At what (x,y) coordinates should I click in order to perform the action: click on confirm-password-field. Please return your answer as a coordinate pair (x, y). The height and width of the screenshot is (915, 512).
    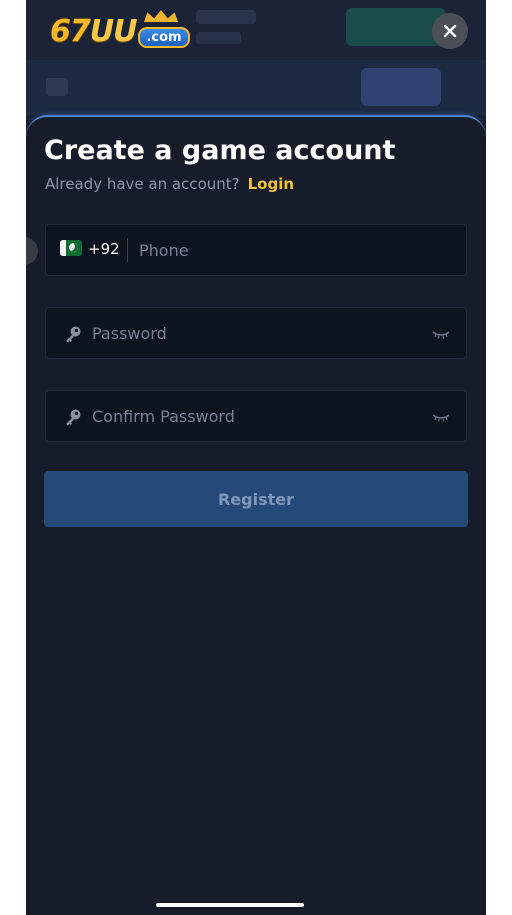
    Looking at the image, I should click on (256, 416).